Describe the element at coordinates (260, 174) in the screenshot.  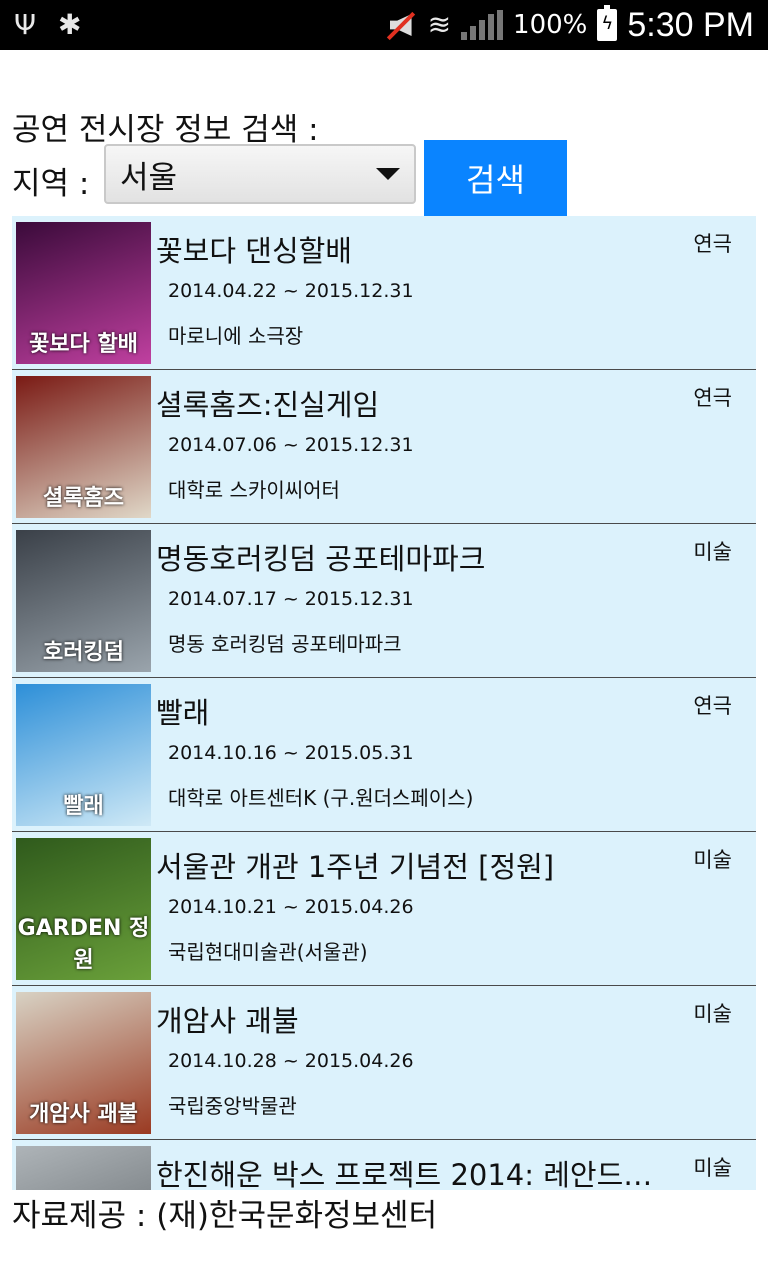
I see `region-select: 서울` at that location.